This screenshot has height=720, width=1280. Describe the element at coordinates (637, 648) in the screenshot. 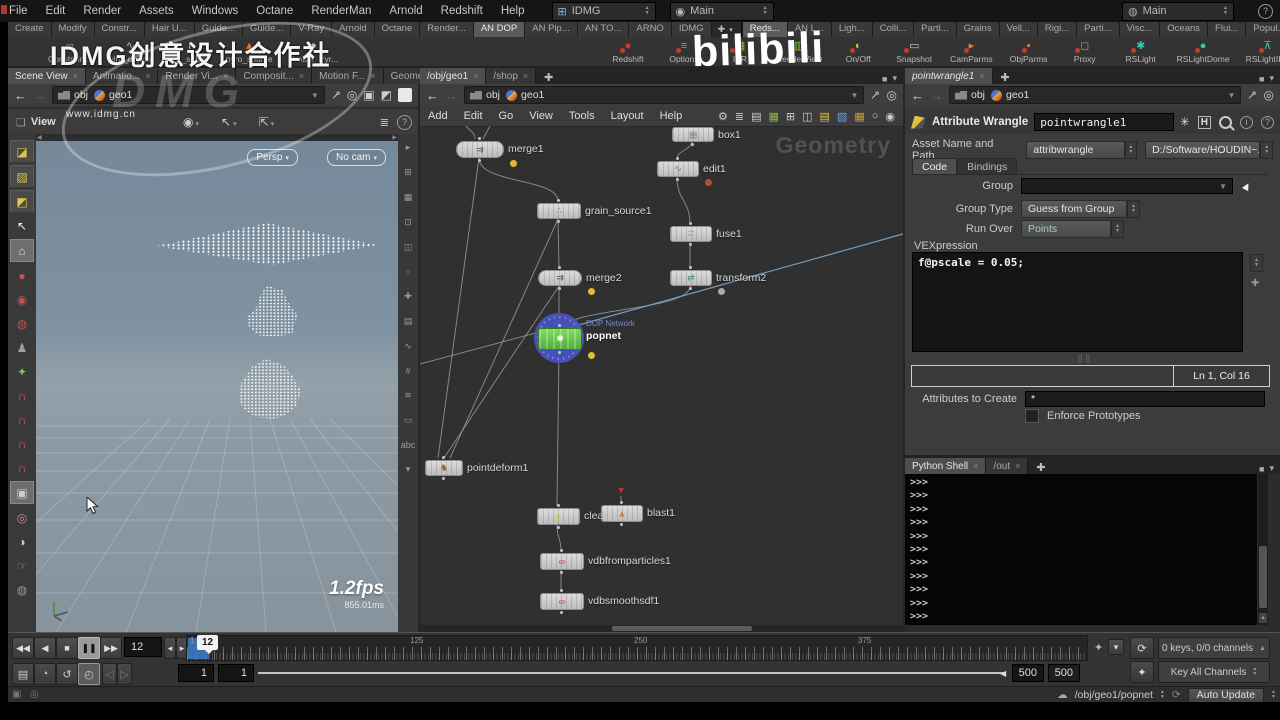

I see `timeline-ruler: 1 125 250 375 12` at that location.